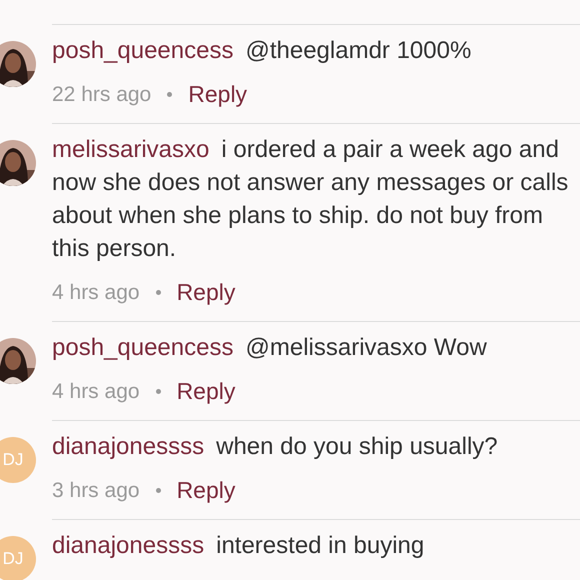 Image resolution: width=580 pixels, height=580 pixels. Describe the element at coordinates (96, 491) in the screenshot. I see `timestamp: 3 hrs ago` at that location.